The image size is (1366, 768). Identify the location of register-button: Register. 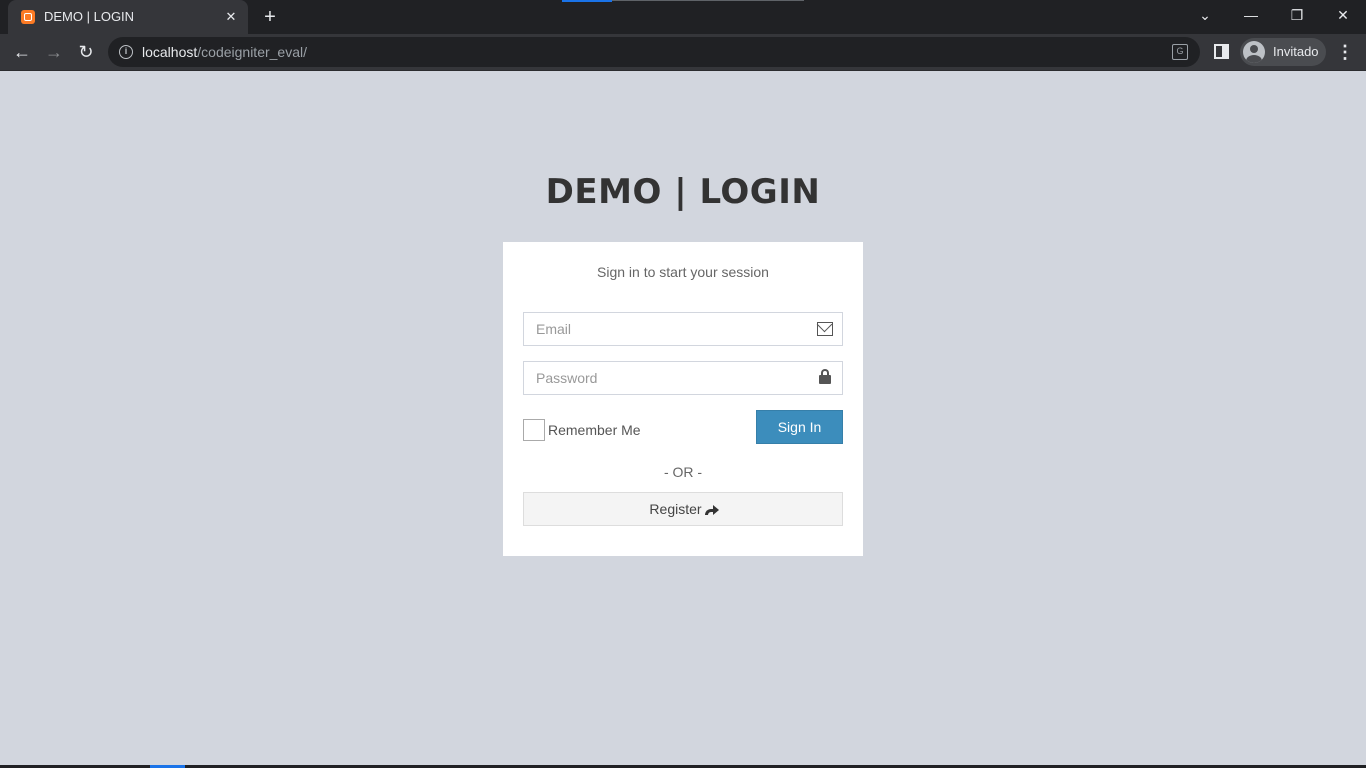
(683, 509).